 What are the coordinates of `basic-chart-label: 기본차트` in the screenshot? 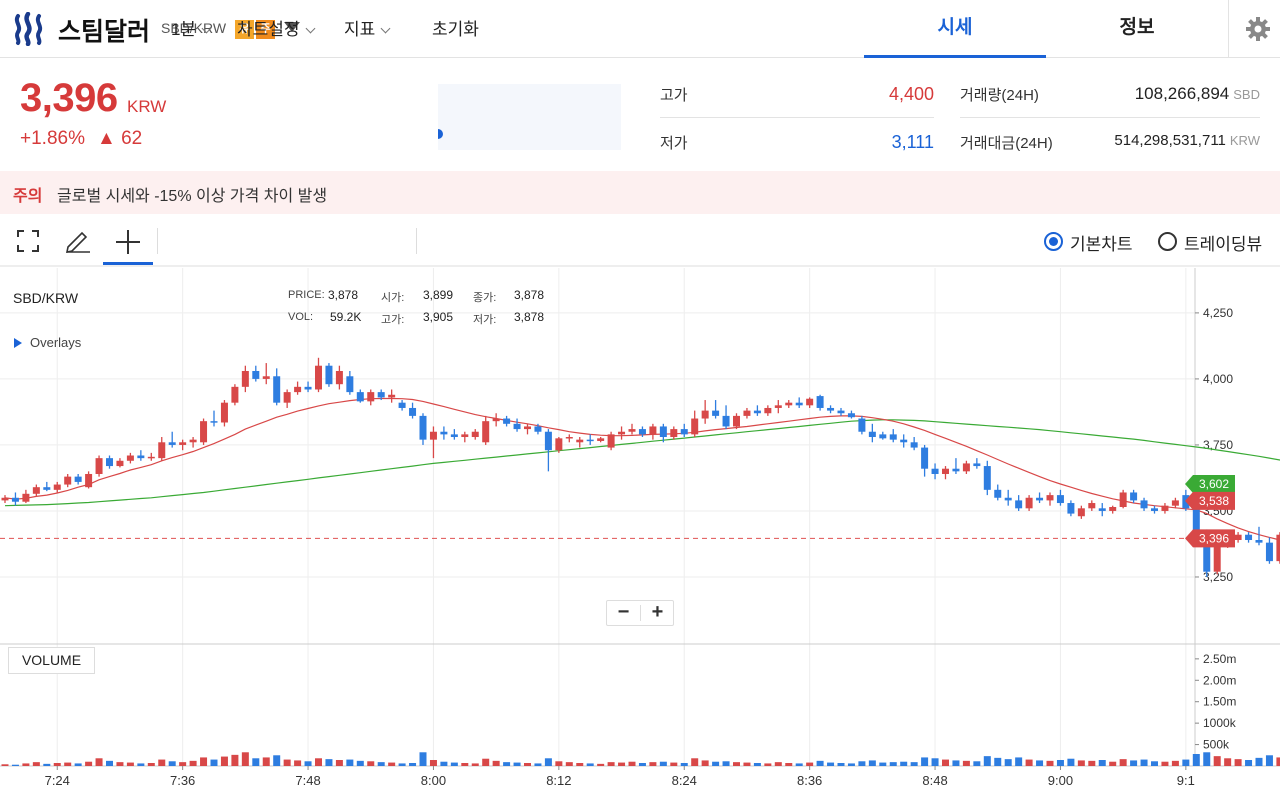 It's located at (1101, 242).